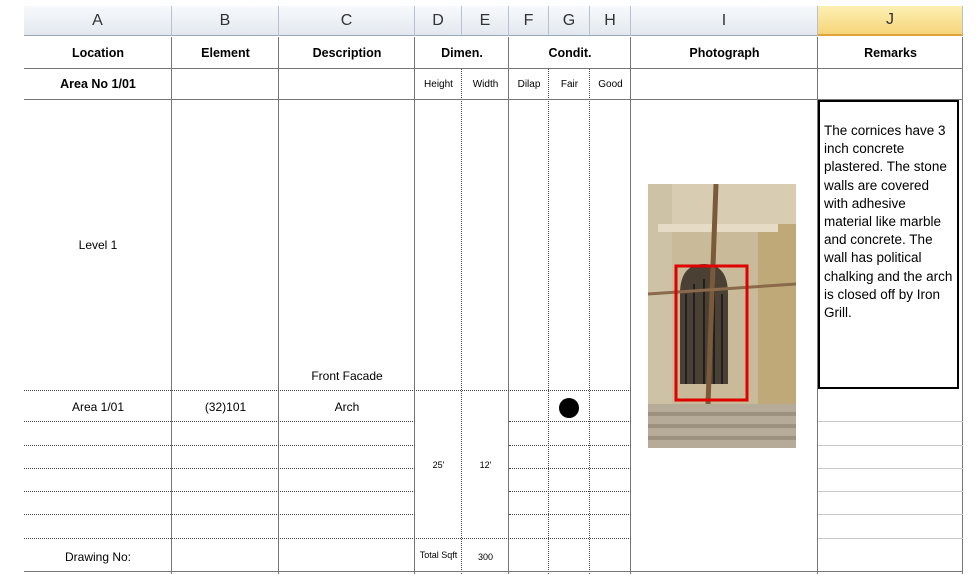 The image size is (976, 574). What do you see at coordinates (438, 465) in the screenshot?
I see `cell-height-value: 25'` at bounding box center [438, 465].